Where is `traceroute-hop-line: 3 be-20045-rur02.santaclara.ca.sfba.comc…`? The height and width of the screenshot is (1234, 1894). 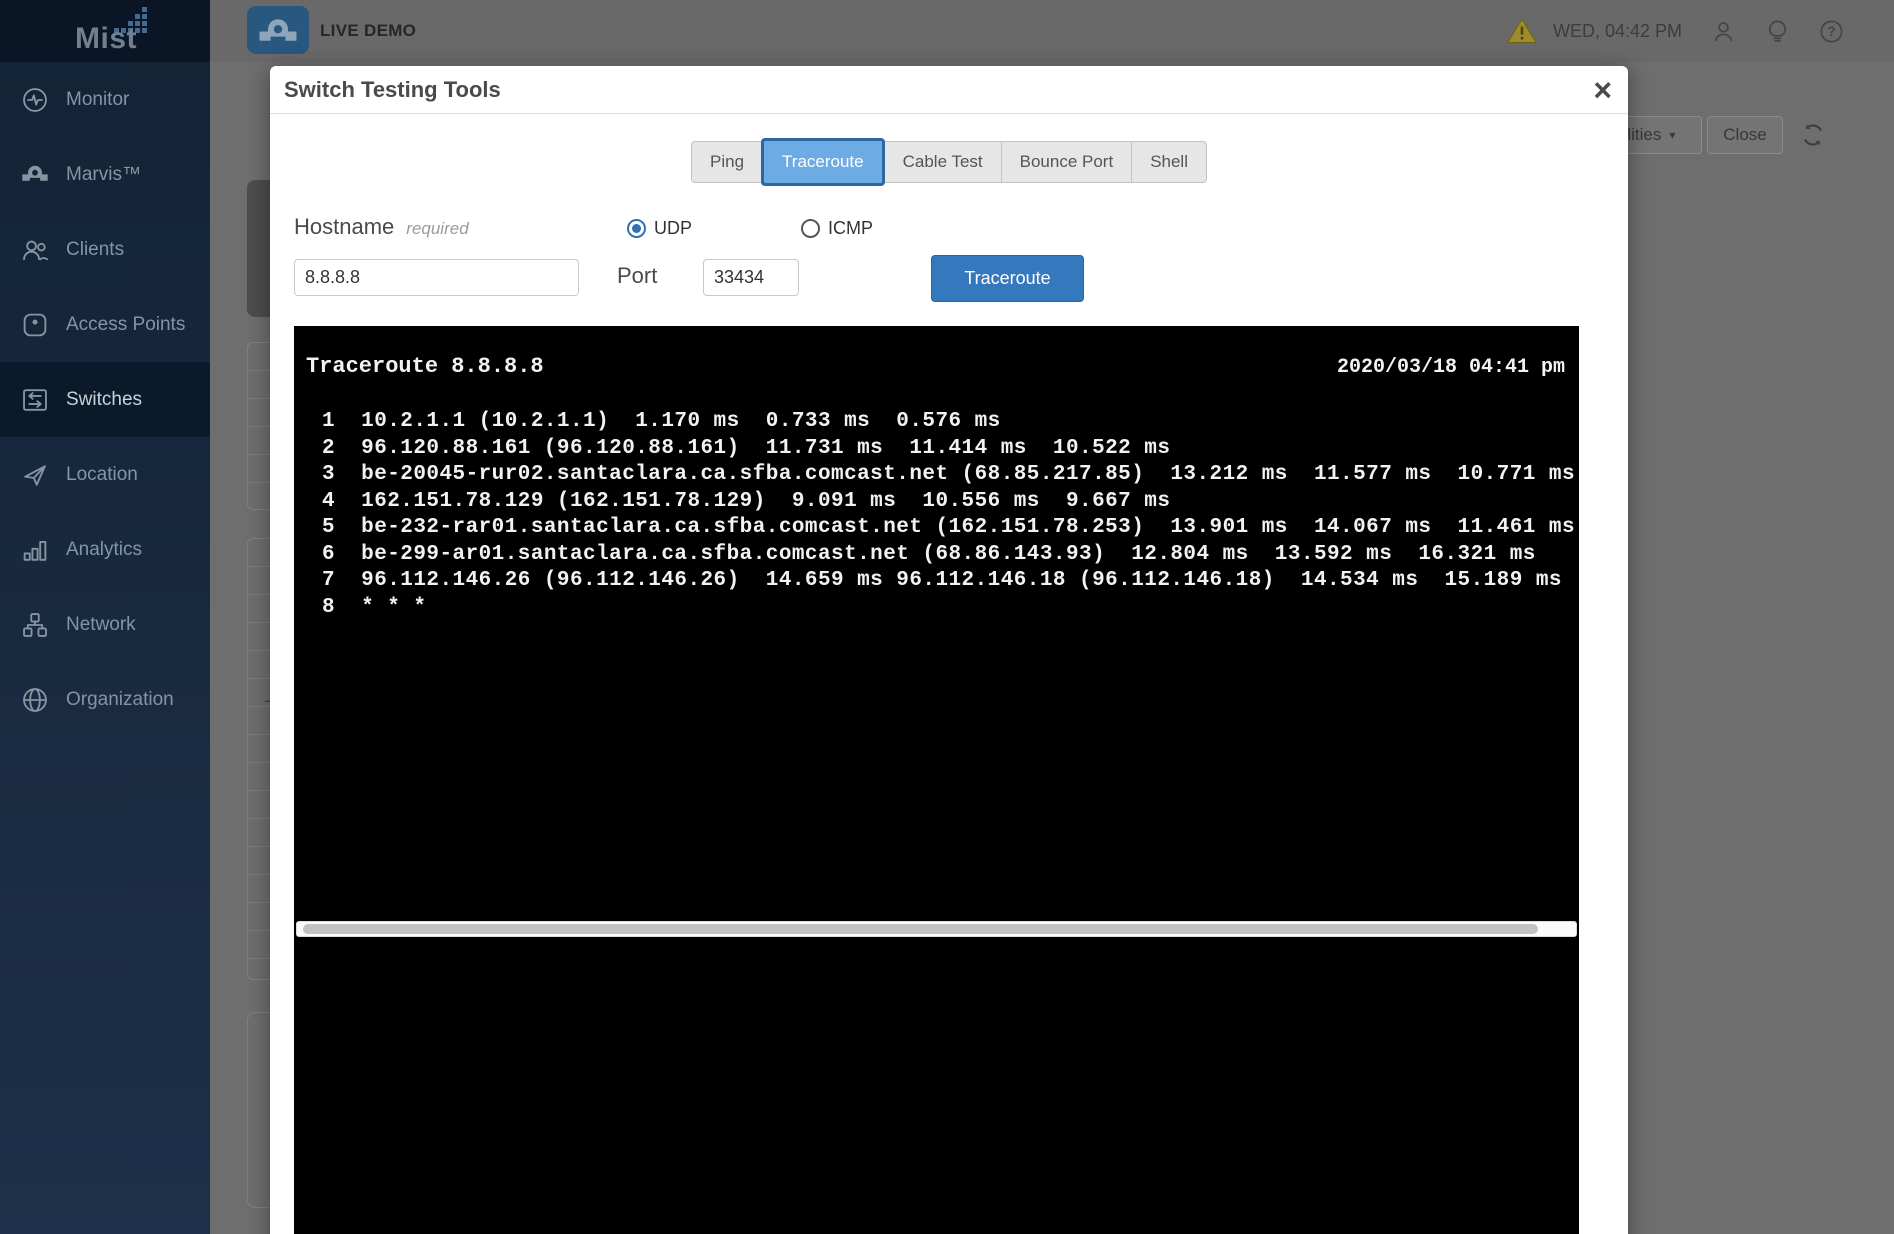
traceroute-hop-line: 3 be-20045-rur02.santaclara.ca.sfba.comc… is located at coordinates (948, 474).